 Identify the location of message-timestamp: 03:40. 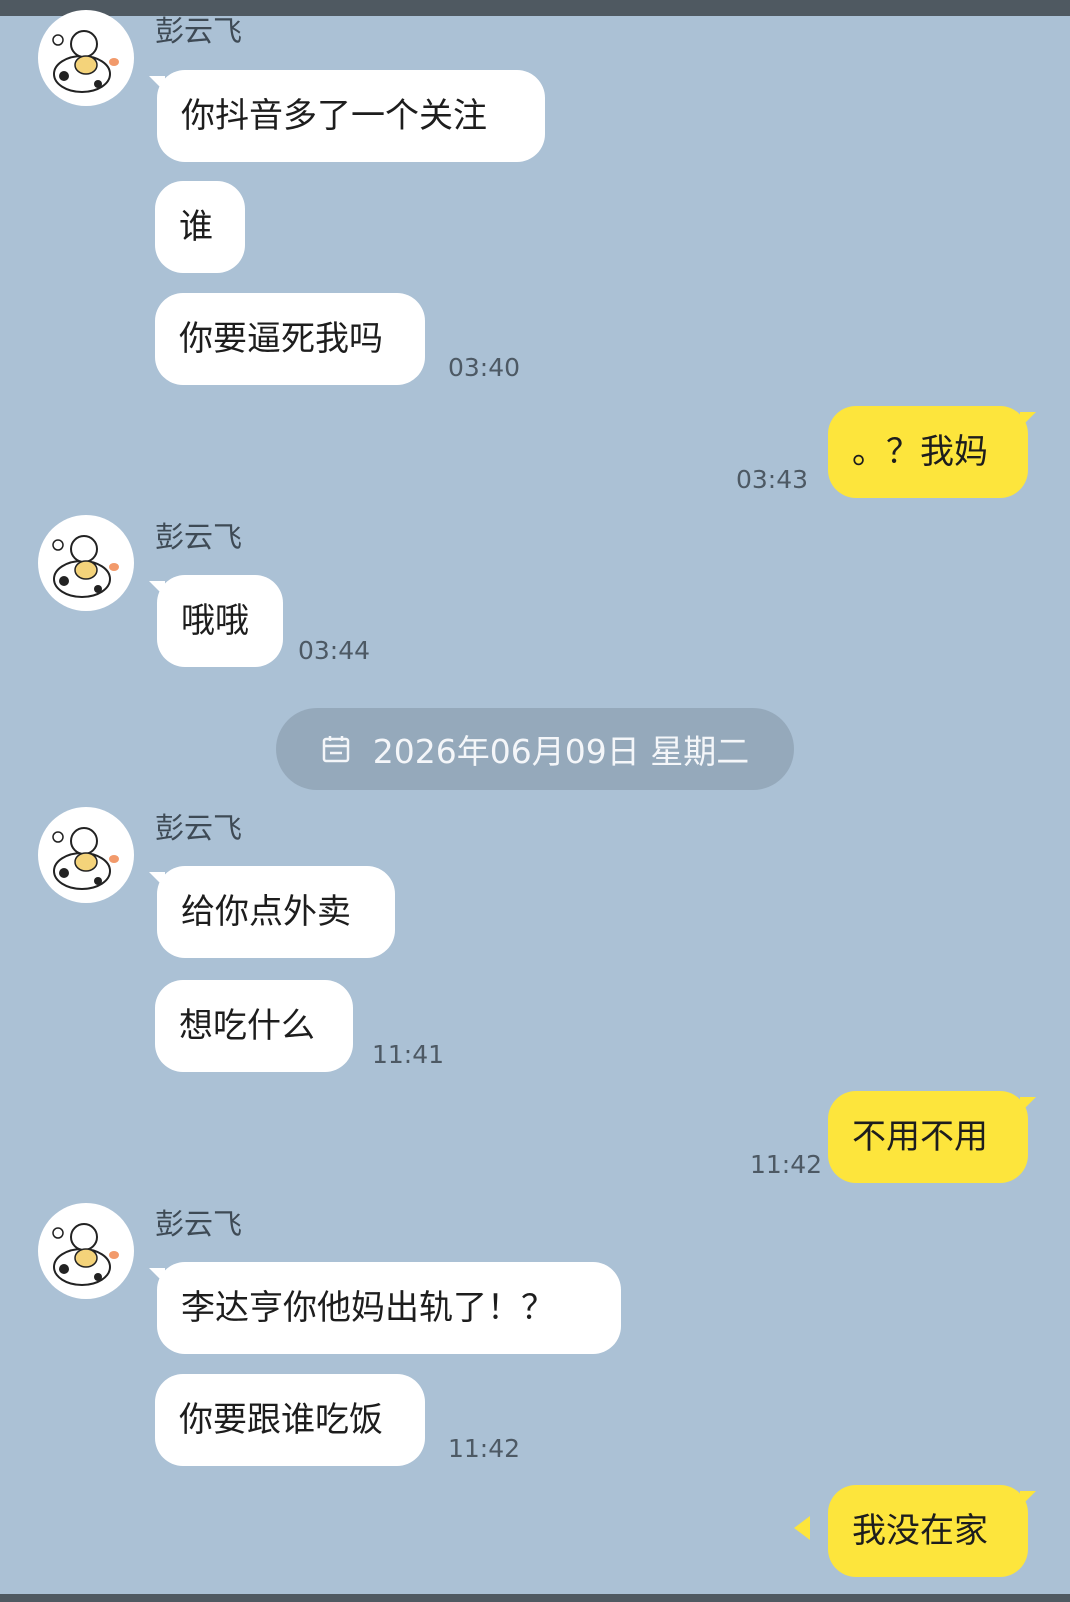
(484, 367).